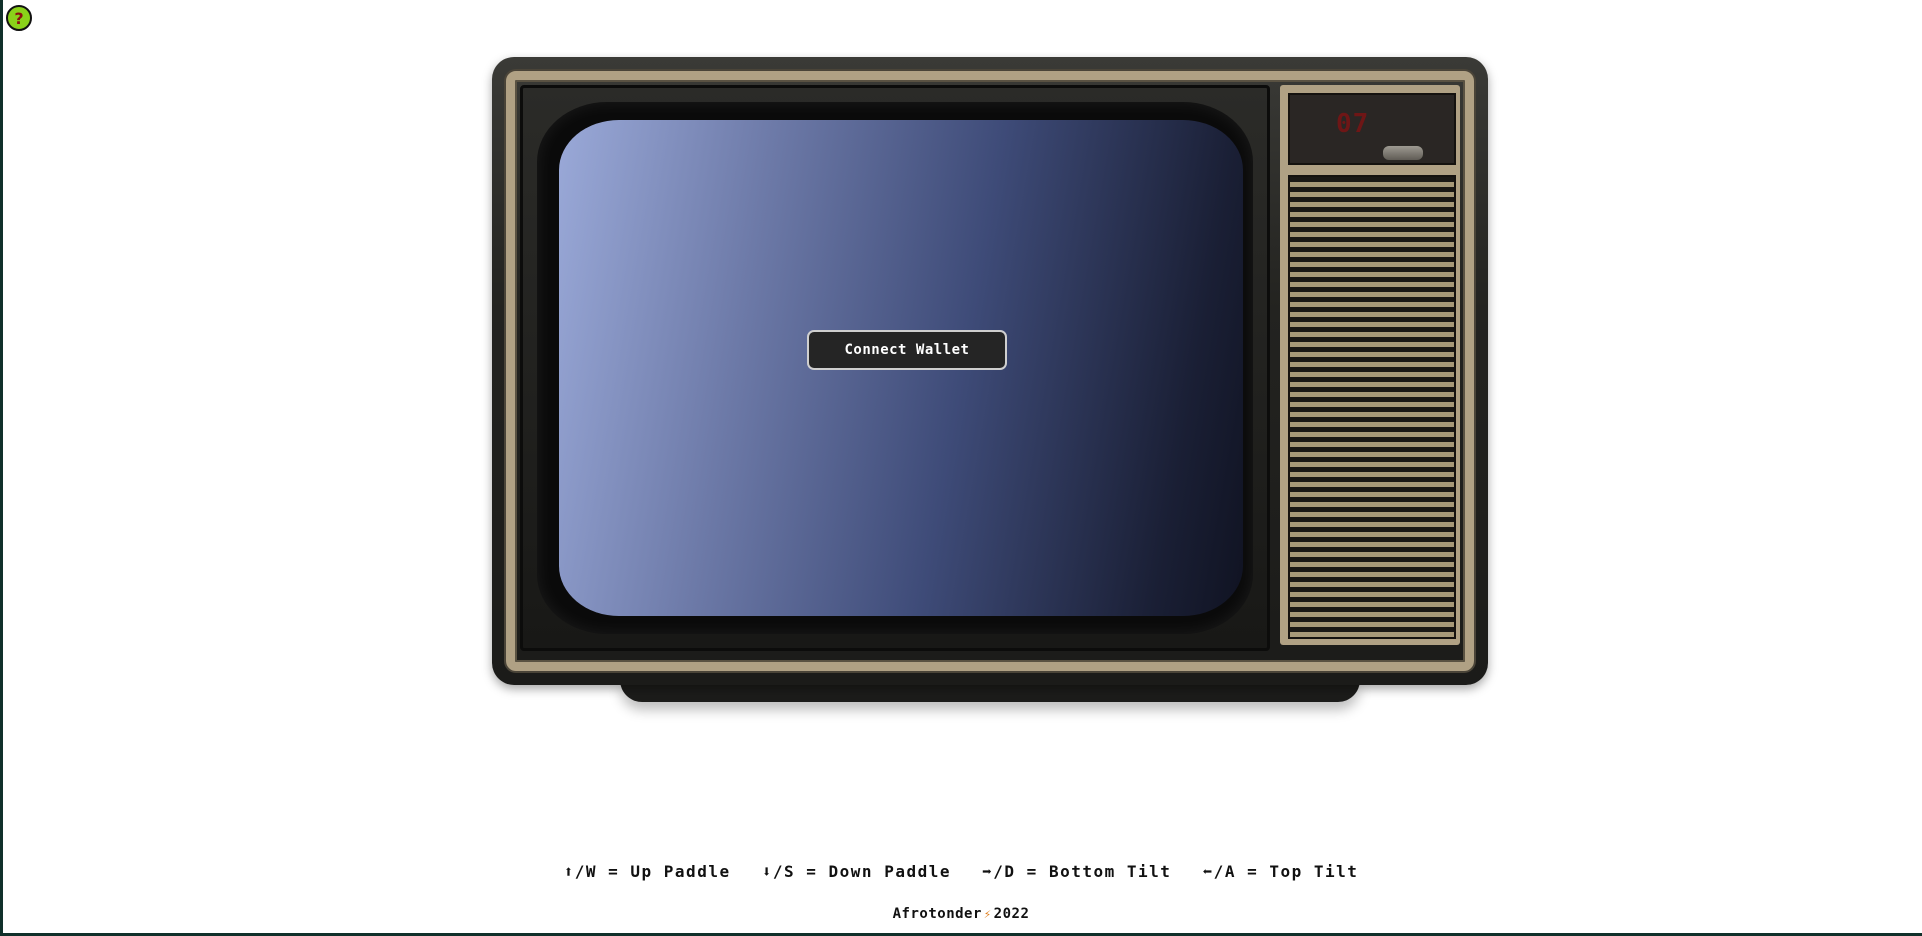 The width and height of the screenshot is (1922, 936). I want to click on lightning-icon: ⚡, so click(987, 914).